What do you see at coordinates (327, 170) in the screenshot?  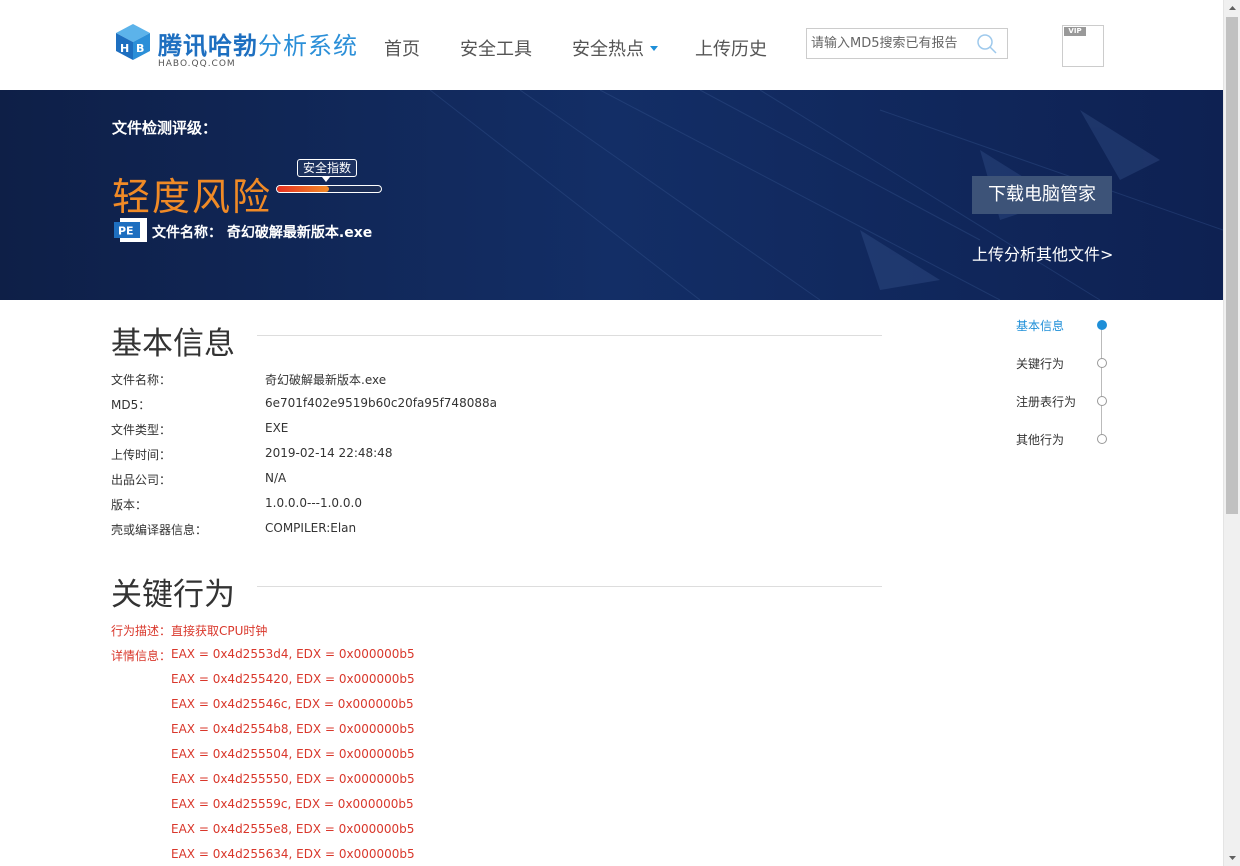 I see `safety-index-badge: 安全指数` at bounding box center [327, 170].